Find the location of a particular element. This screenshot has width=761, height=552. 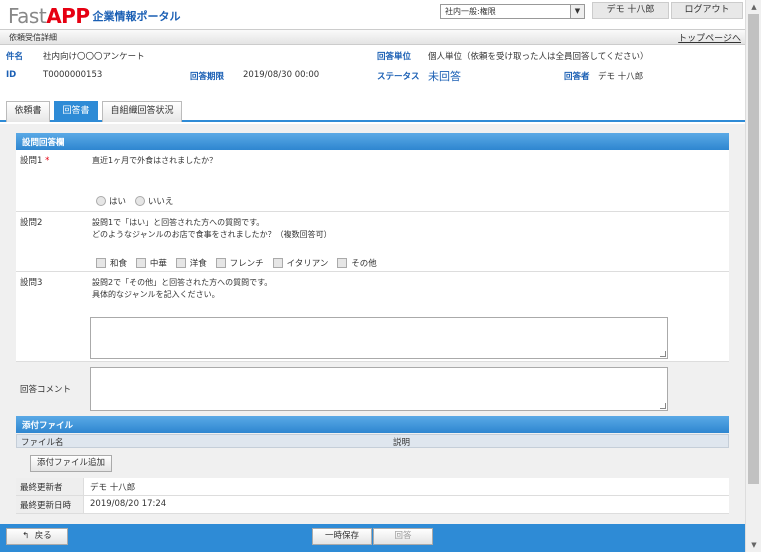

logo-fast-text: Fast is located at coordinates (27, 16).